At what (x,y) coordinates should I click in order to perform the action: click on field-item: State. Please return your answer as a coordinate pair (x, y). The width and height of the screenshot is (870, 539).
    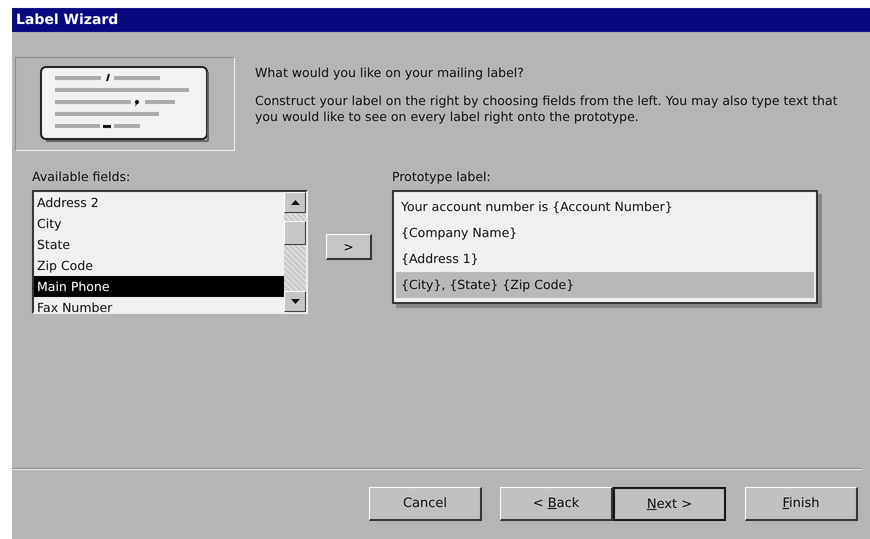
    Looking at the image, I should click on (159, 244).